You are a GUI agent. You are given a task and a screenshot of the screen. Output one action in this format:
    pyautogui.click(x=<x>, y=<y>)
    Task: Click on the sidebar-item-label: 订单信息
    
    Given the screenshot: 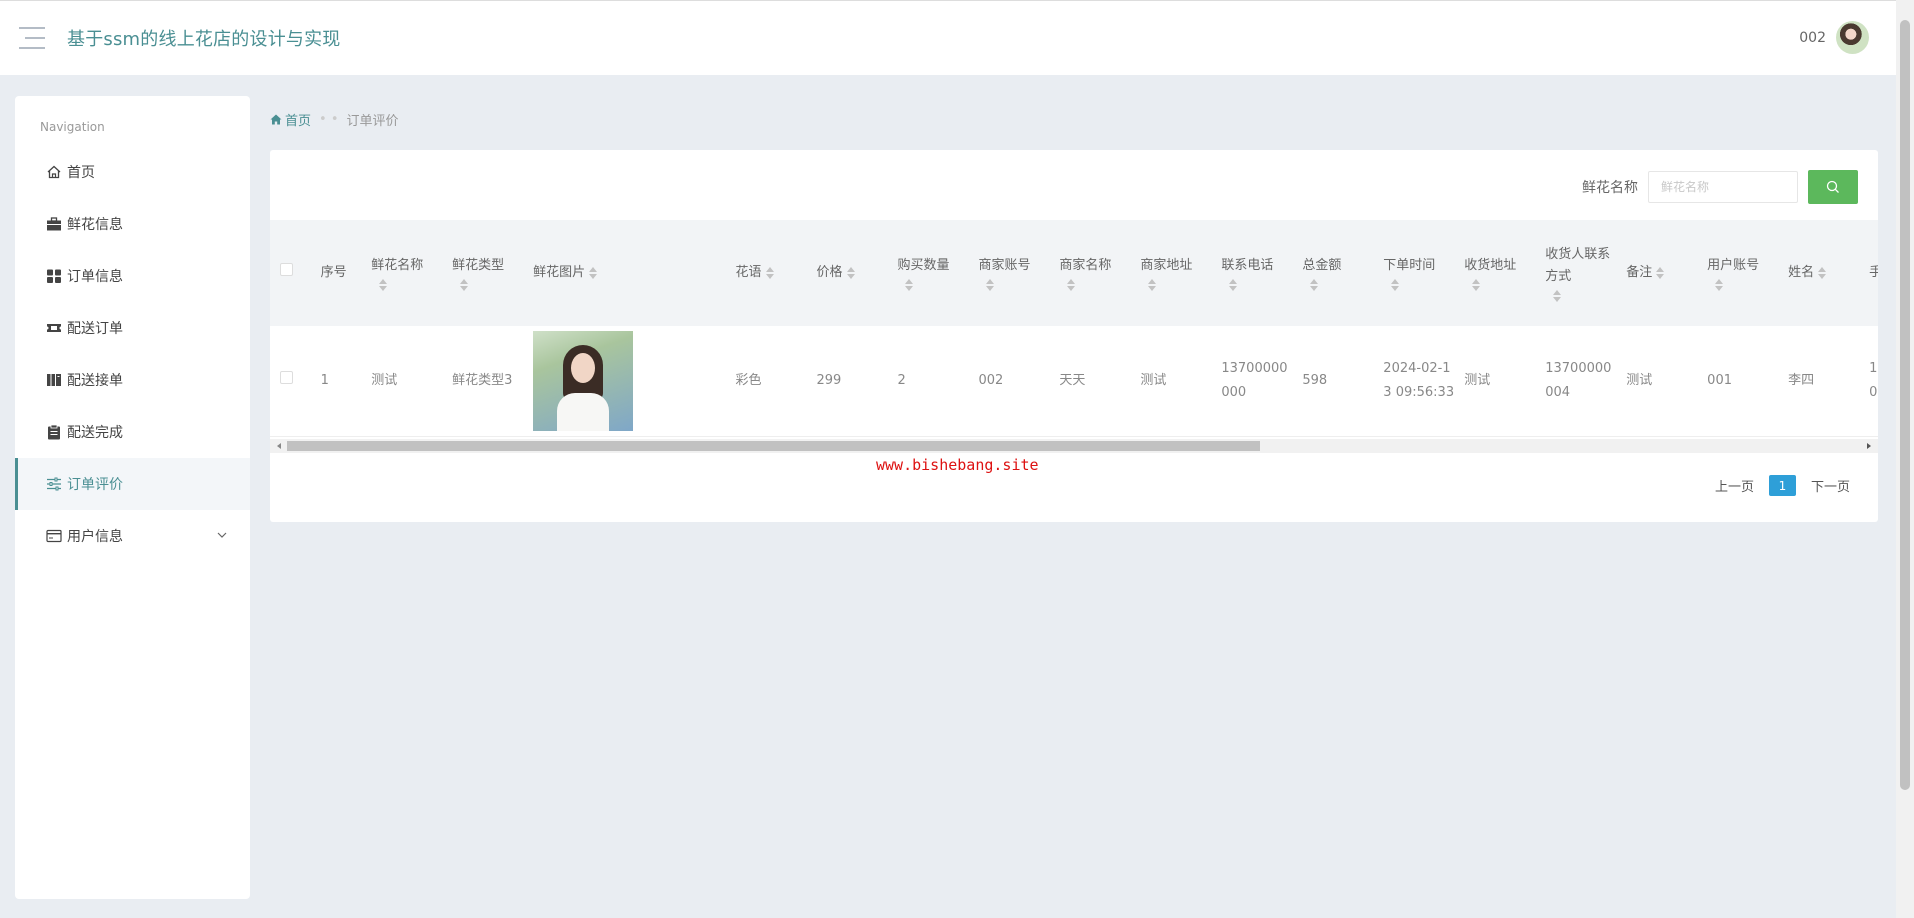 What is the action you would take?
    pyautogui.click(x=95, y=277)
    